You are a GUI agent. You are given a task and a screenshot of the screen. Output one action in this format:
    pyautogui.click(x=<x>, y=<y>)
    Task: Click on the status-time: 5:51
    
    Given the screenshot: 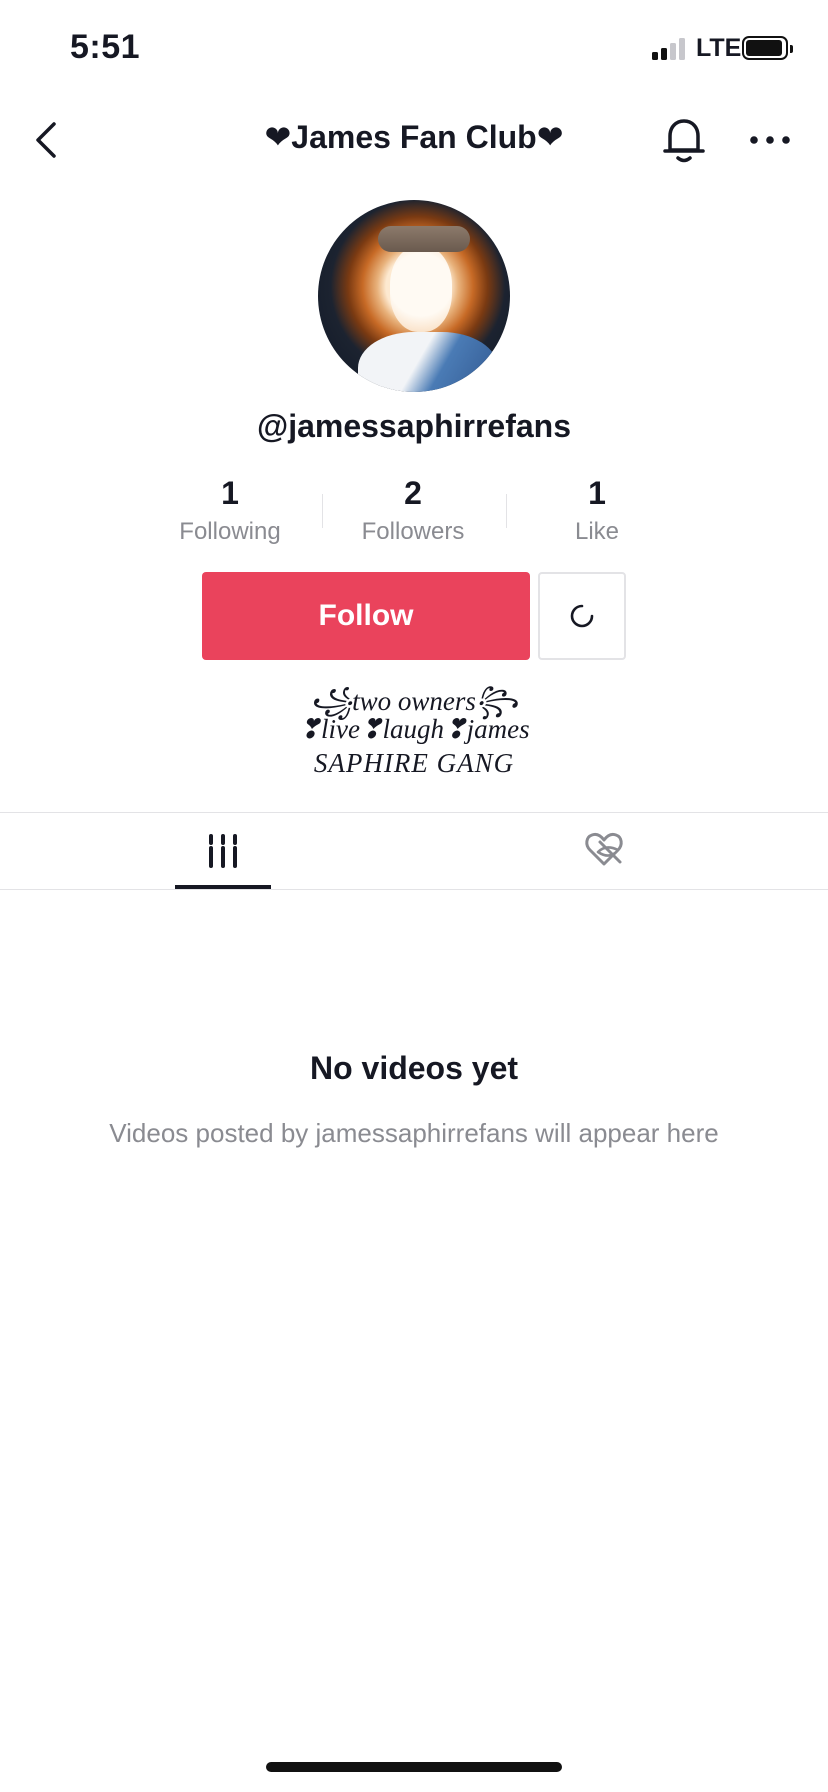 What is the action you would take?
    pyautogui.click(x=105, y=47)
    